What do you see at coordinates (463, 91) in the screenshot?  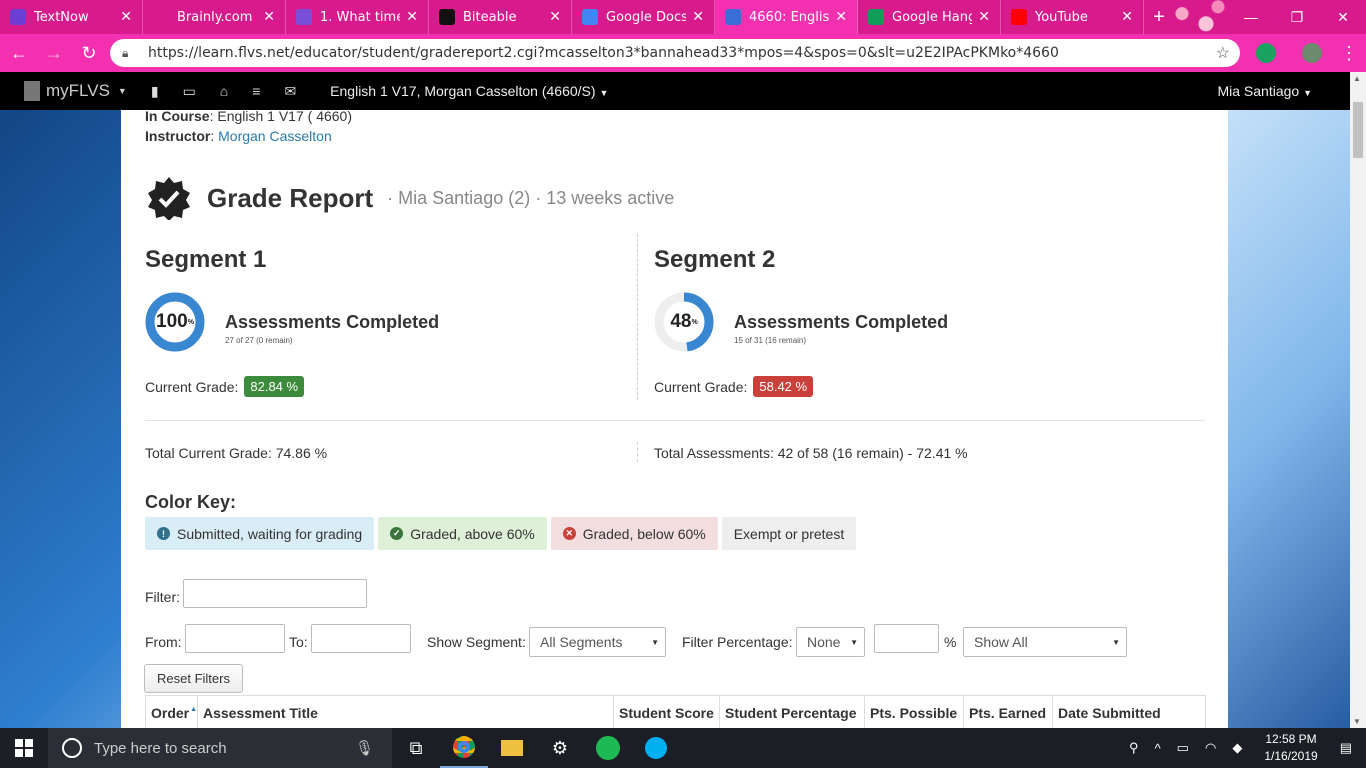 I see `course-name: English 1 V17, Morgan Casselton (4660/S)` at bounding box center [463, 91].